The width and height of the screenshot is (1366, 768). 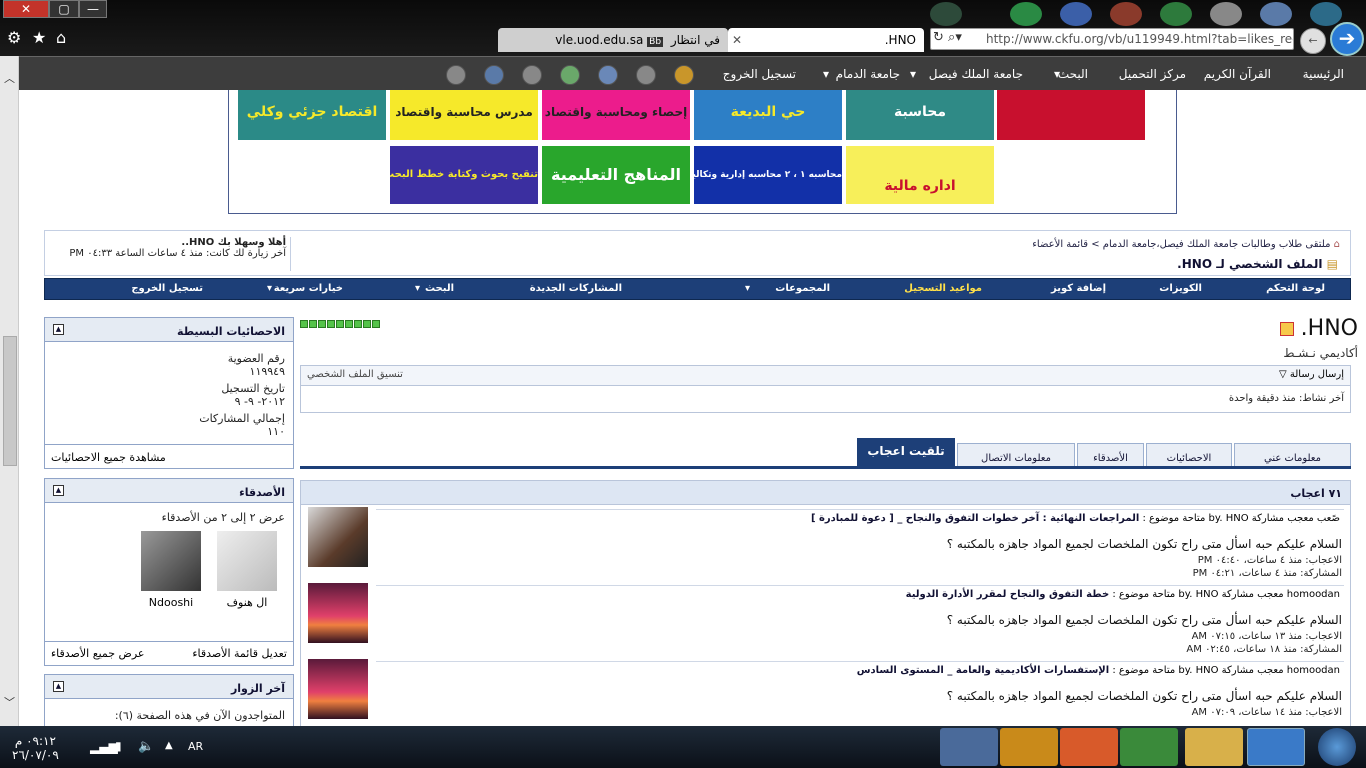 I want to click on forward-button: ←, so click(x=1313, y=41).